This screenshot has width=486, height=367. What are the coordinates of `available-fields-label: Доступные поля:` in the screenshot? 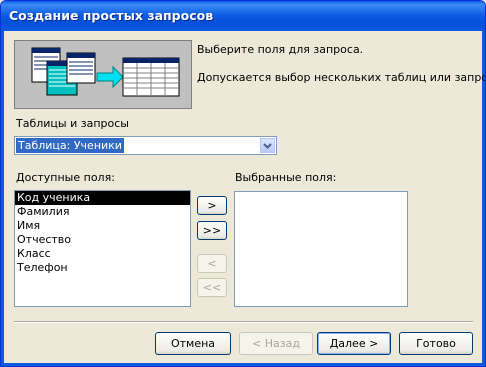 It's located at (65, 177).